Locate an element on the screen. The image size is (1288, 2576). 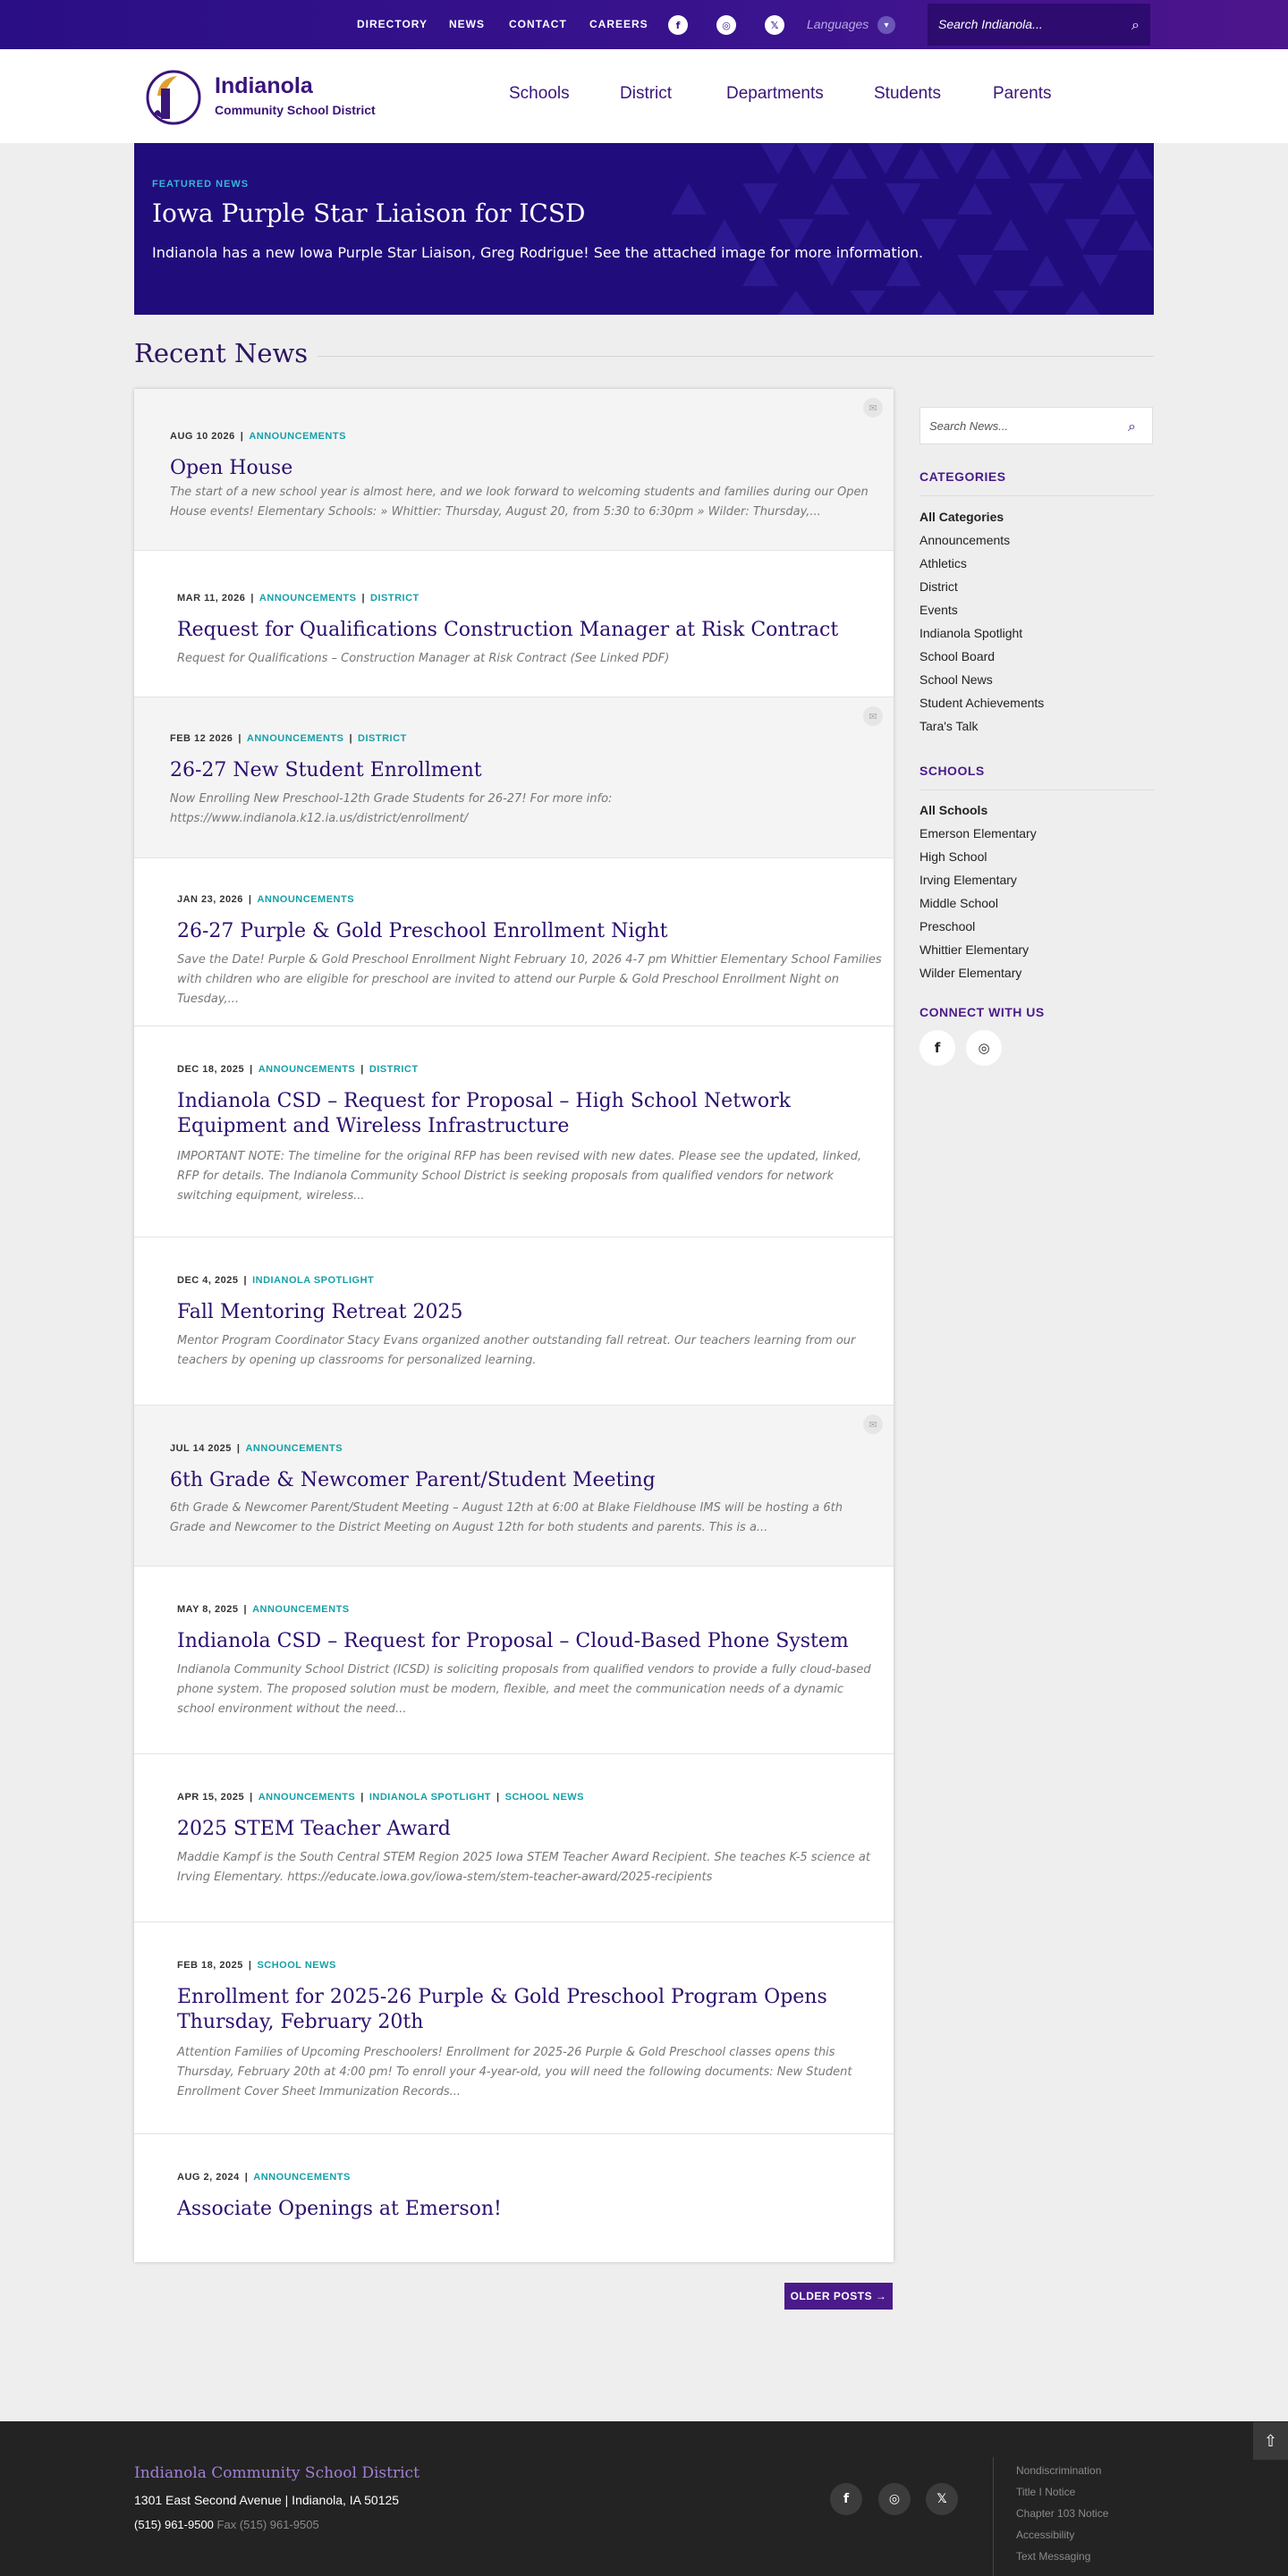
sidebar-school-link: Wilder Elementary is located at coordinates (970, 973).